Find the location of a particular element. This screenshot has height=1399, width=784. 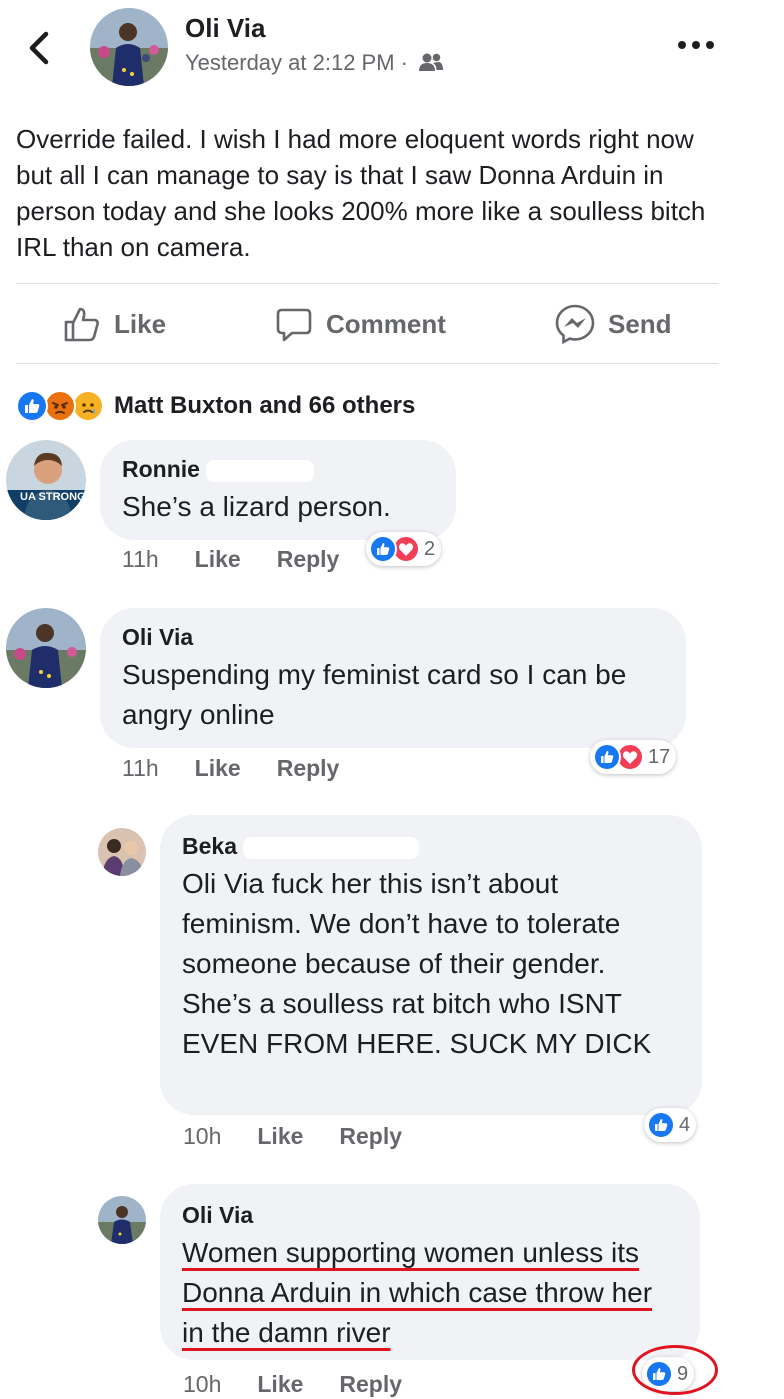

reaction-count: 17 is located at coordinates (659, 756).